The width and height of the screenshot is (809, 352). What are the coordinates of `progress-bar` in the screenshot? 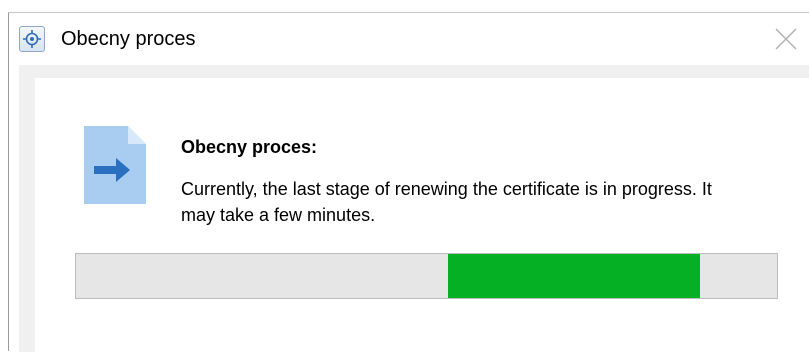 It's located at (426, 276).